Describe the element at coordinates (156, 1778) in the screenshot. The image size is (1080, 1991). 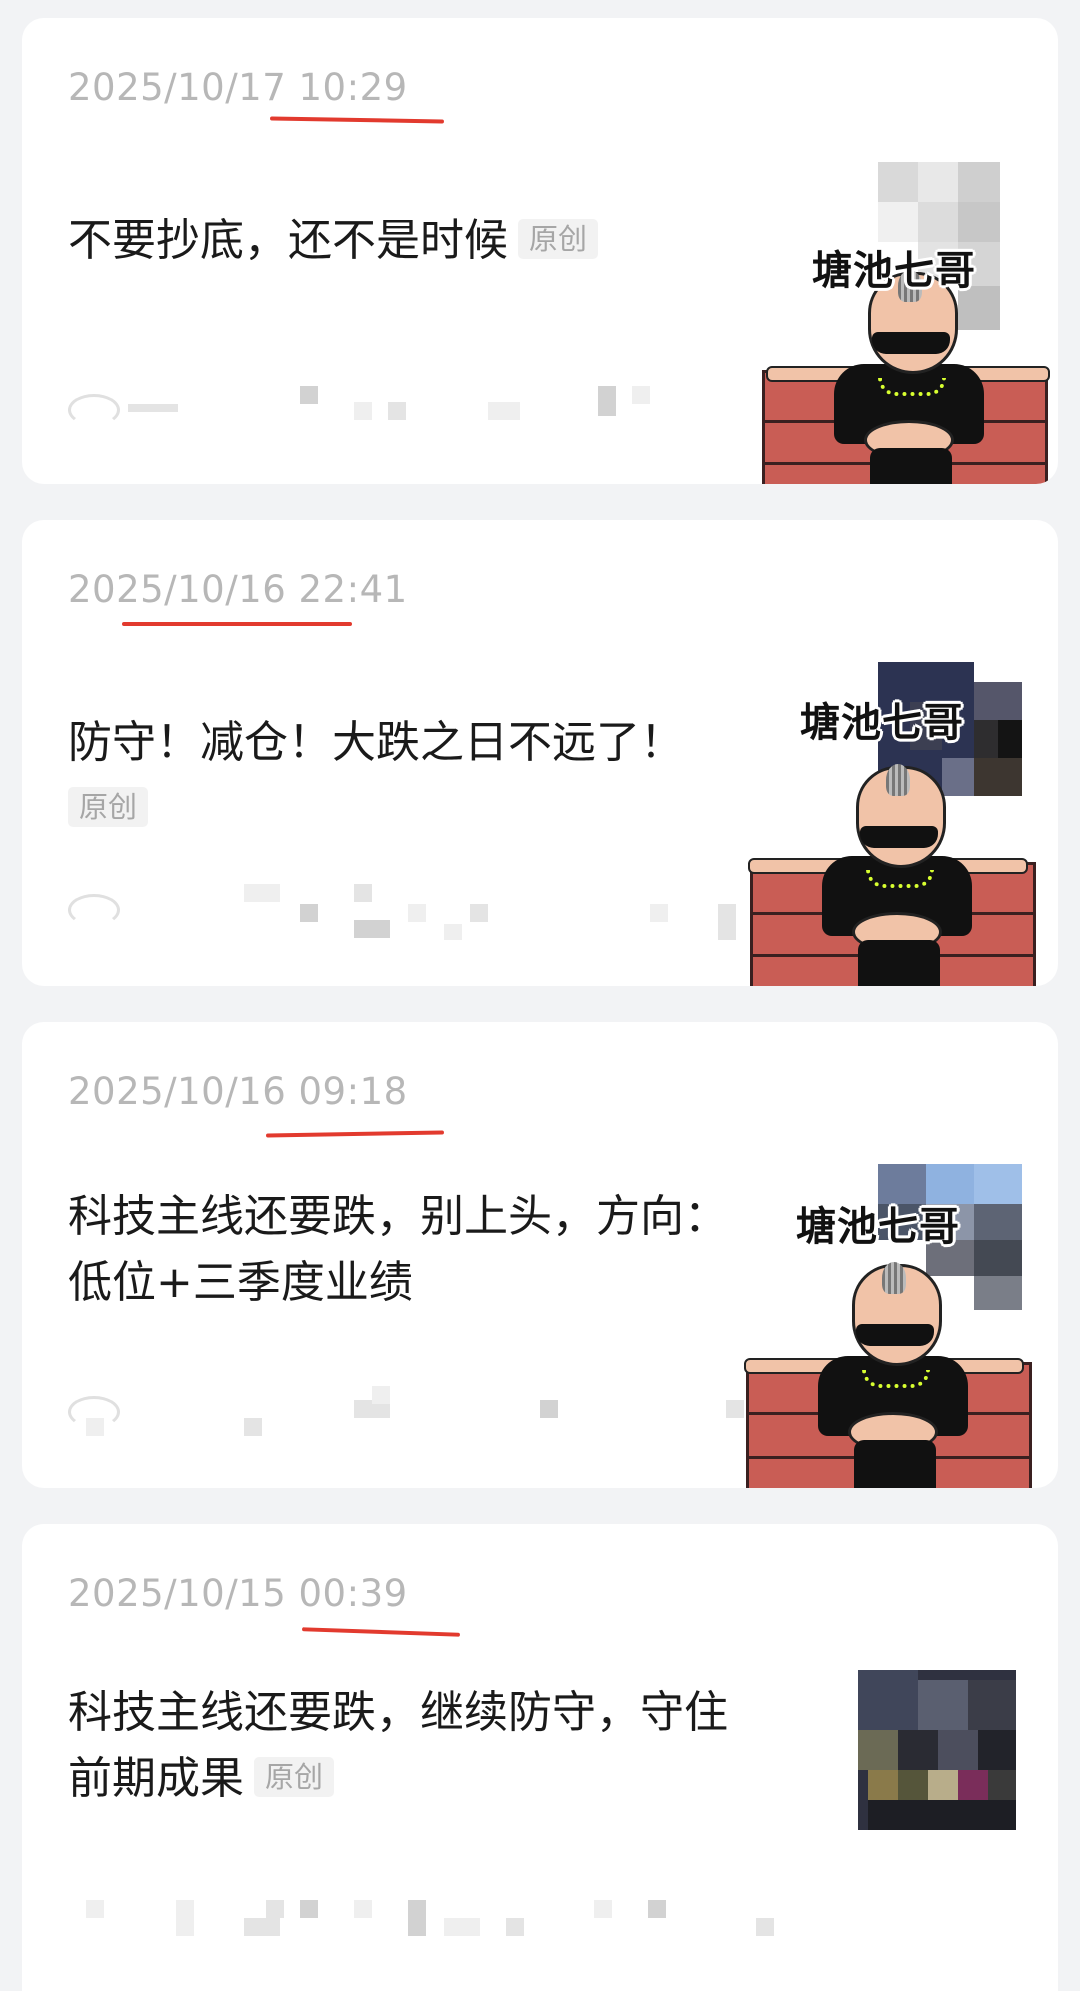
I see `article-title-line: 前期成果` at that location.